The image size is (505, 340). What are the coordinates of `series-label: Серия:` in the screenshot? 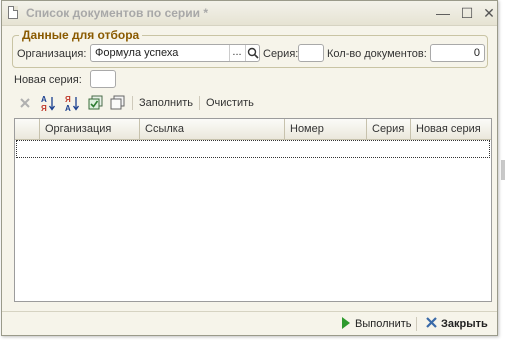 It's located at (281, 54).